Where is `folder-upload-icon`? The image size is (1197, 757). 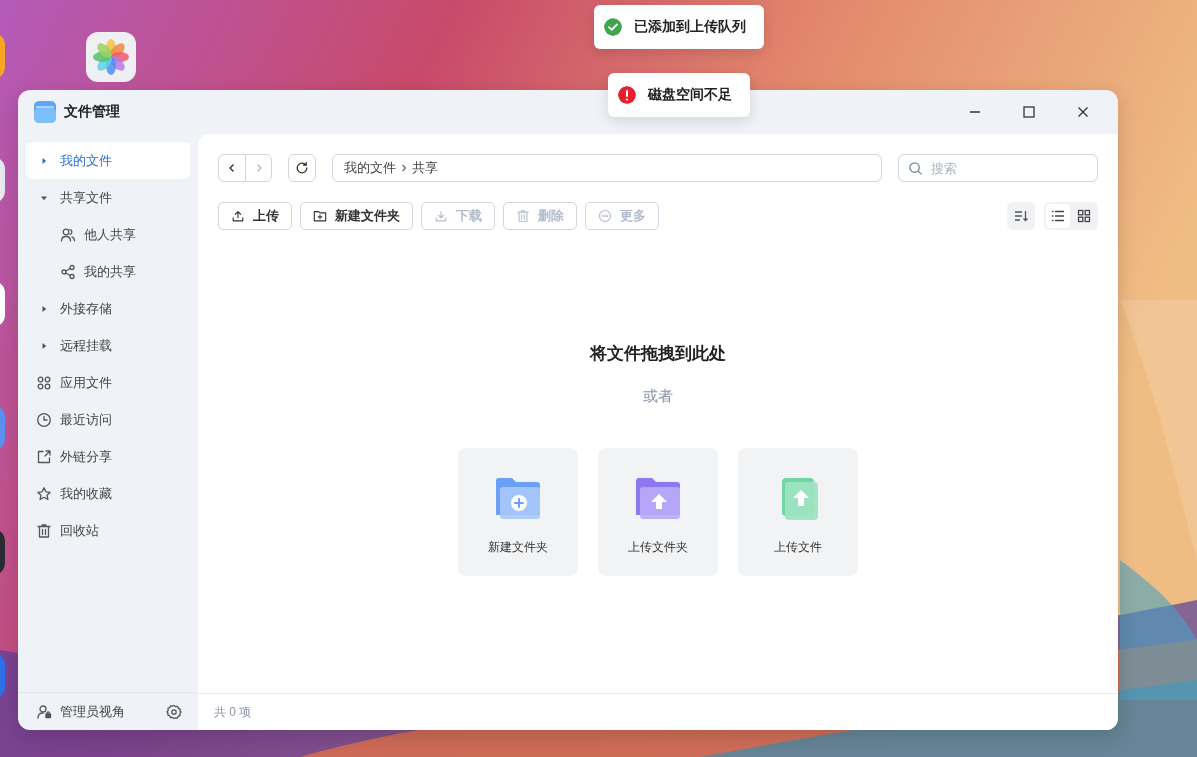 folder-upload-icon is located at coordinates (658, 498).